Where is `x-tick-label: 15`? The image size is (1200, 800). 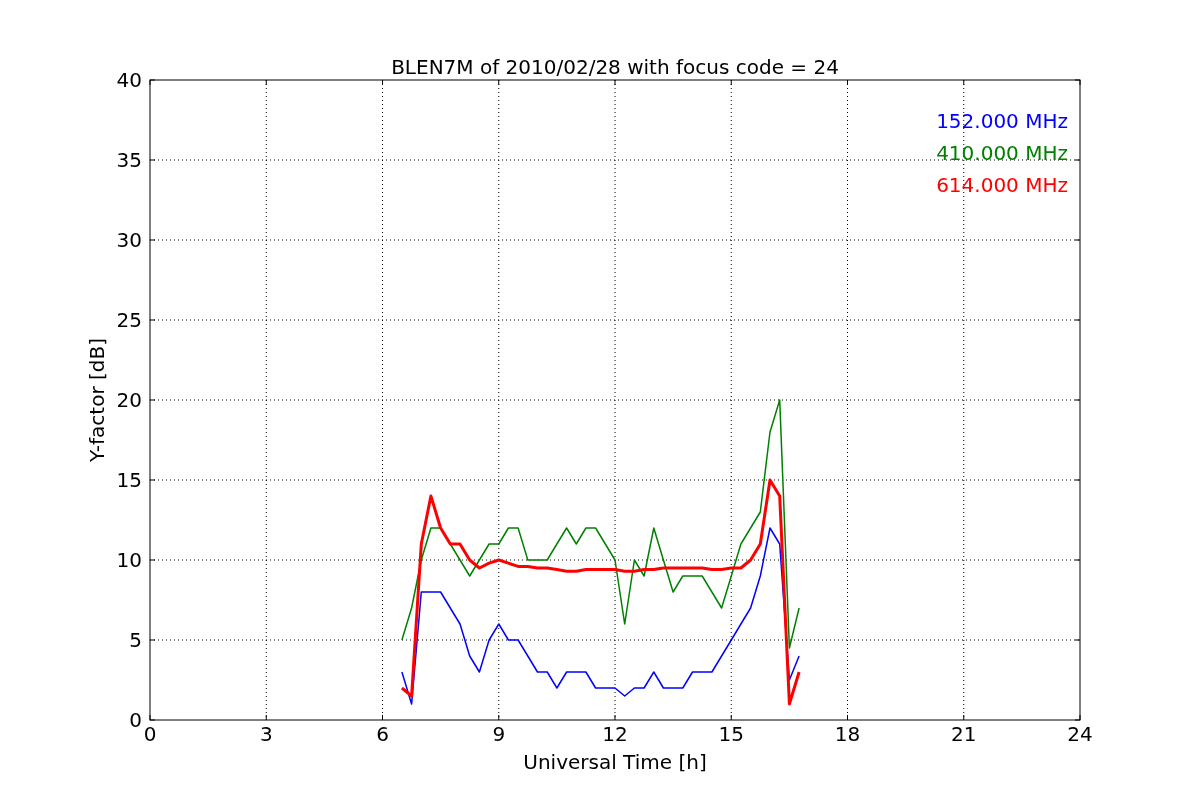
x-tick-label: 15 is located at coordinates (731, 734).